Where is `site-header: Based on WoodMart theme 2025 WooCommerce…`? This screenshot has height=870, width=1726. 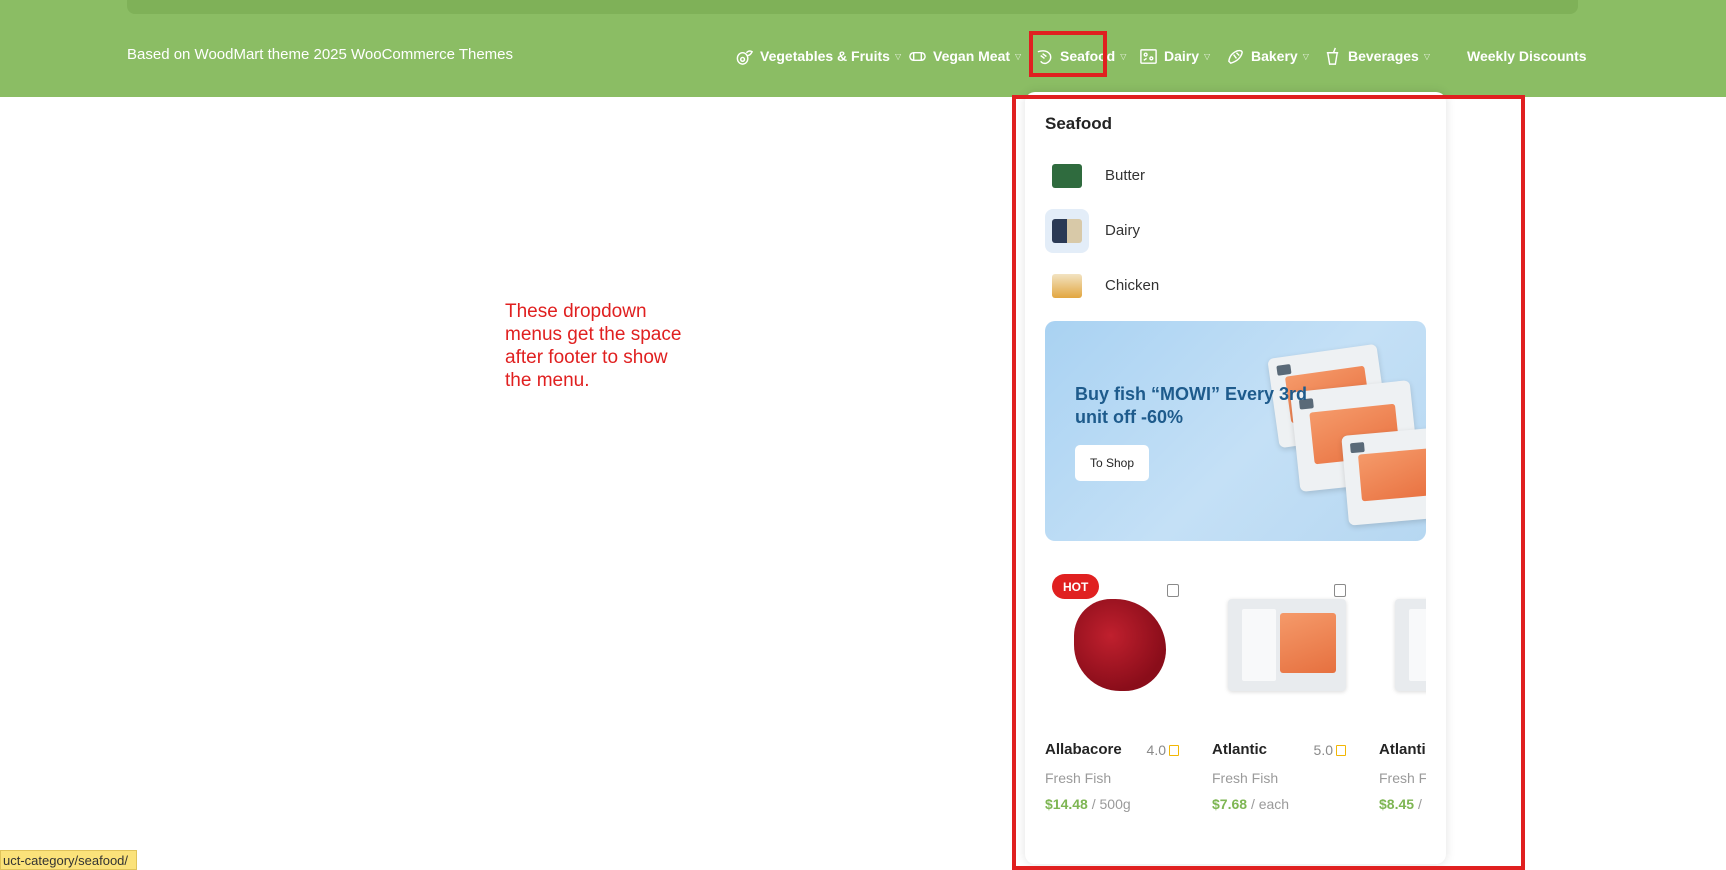 site-header: Based on WoodMart theme 2025 WooCommerce… is located at coordinates (863, 48).